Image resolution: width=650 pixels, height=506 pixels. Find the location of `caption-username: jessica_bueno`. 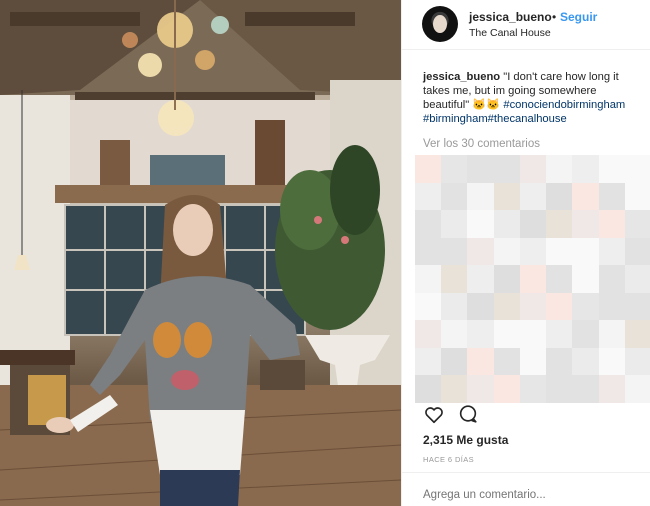

caption-username: jessica_bueno is located at coordinates (461, 77).